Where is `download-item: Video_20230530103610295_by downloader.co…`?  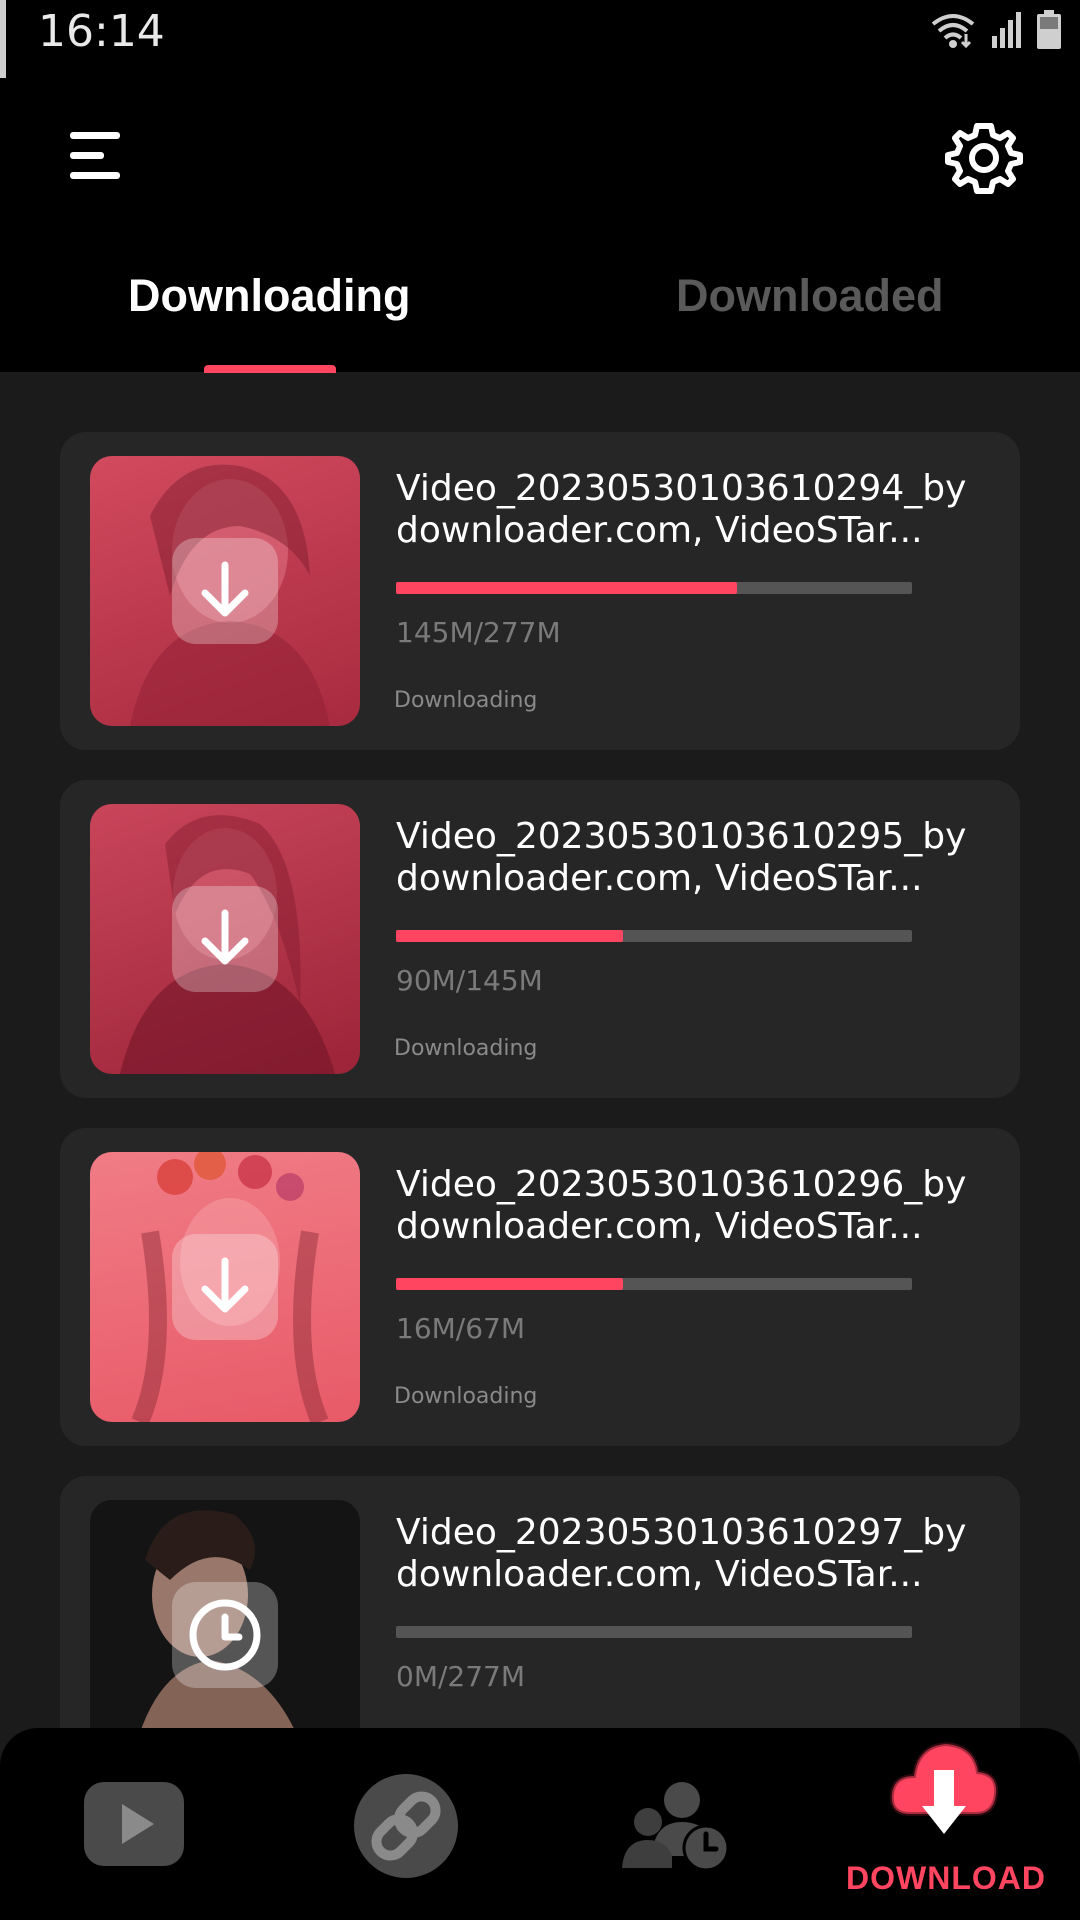 download-item: Video_20230530103610295_by downloader.co… is located at coordinates (540, 939).